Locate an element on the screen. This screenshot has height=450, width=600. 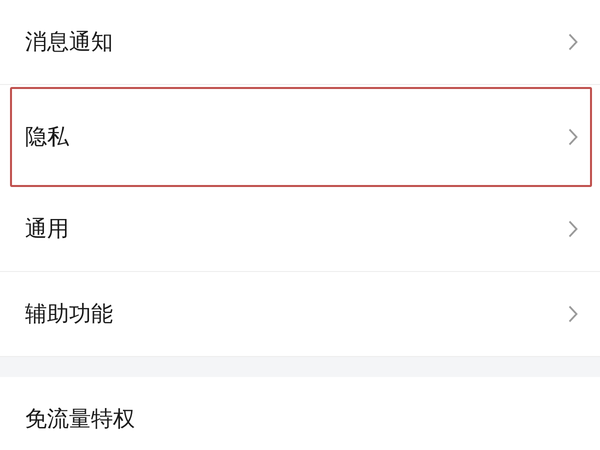
settings-item-label: 隐私 is located at coordinates (47, 138).